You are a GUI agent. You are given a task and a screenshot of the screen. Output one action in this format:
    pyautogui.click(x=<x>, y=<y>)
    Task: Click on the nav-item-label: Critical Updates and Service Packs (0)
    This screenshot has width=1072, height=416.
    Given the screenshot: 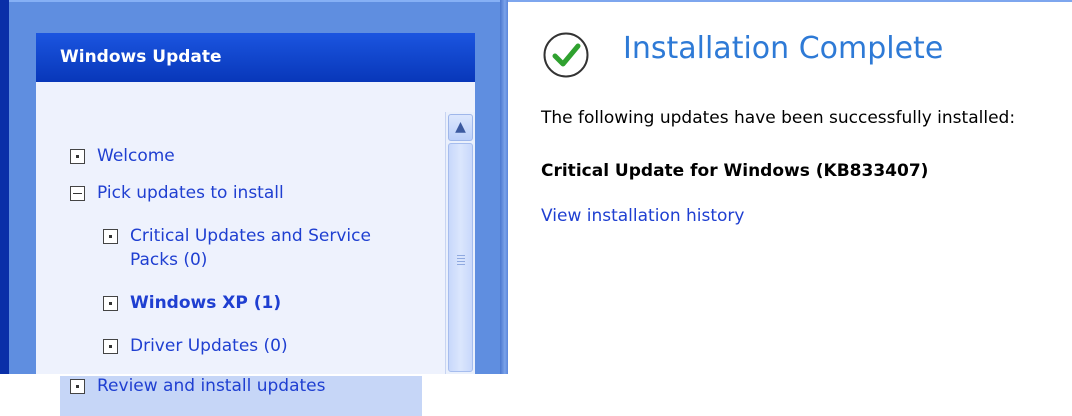 What is the action you would take?
    pyautogui.click(x=250, y=248)
    